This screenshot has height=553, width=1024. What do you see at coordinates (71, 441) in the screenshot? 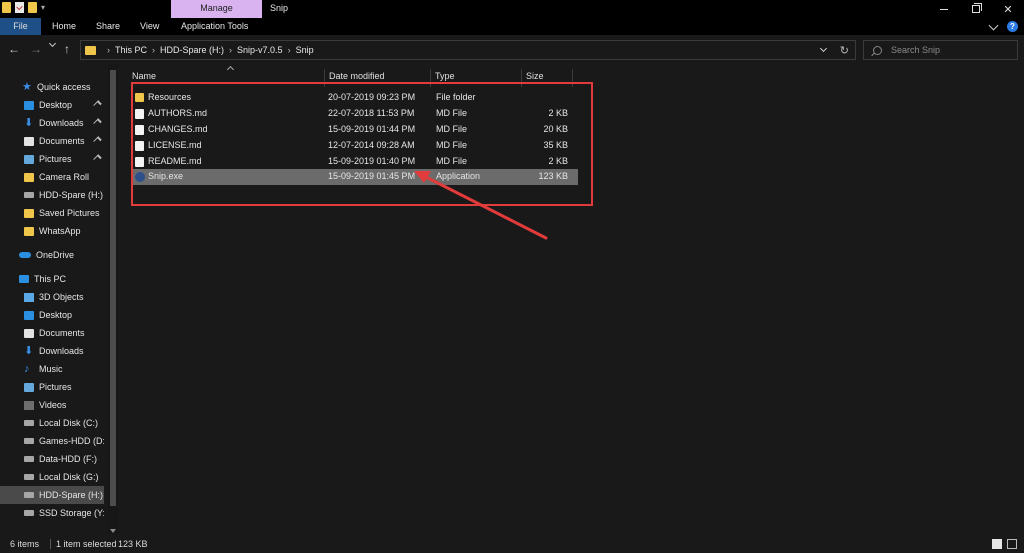
I see `sidebar-item-label: Games-HDD (D:)` at bounding box center [71, 441].